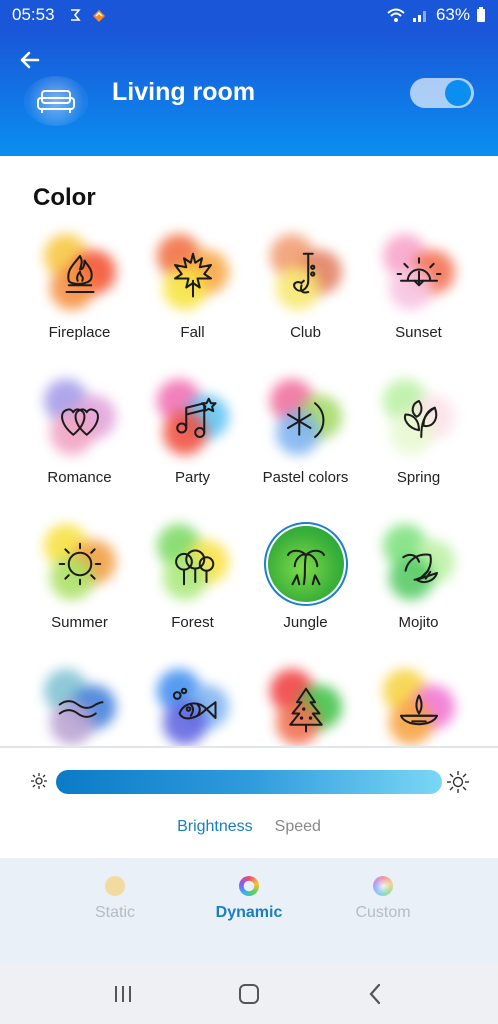 The image size is (498, 1024). I want to click on arrow-left-icon, so click(30, 60).